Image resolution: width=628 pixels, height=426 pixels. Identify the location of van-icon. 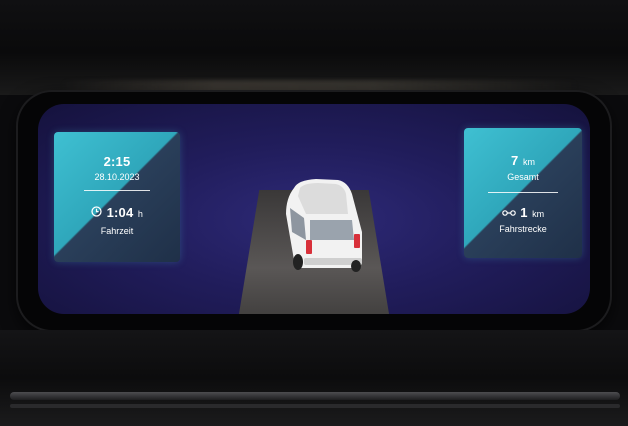
(322, 226).